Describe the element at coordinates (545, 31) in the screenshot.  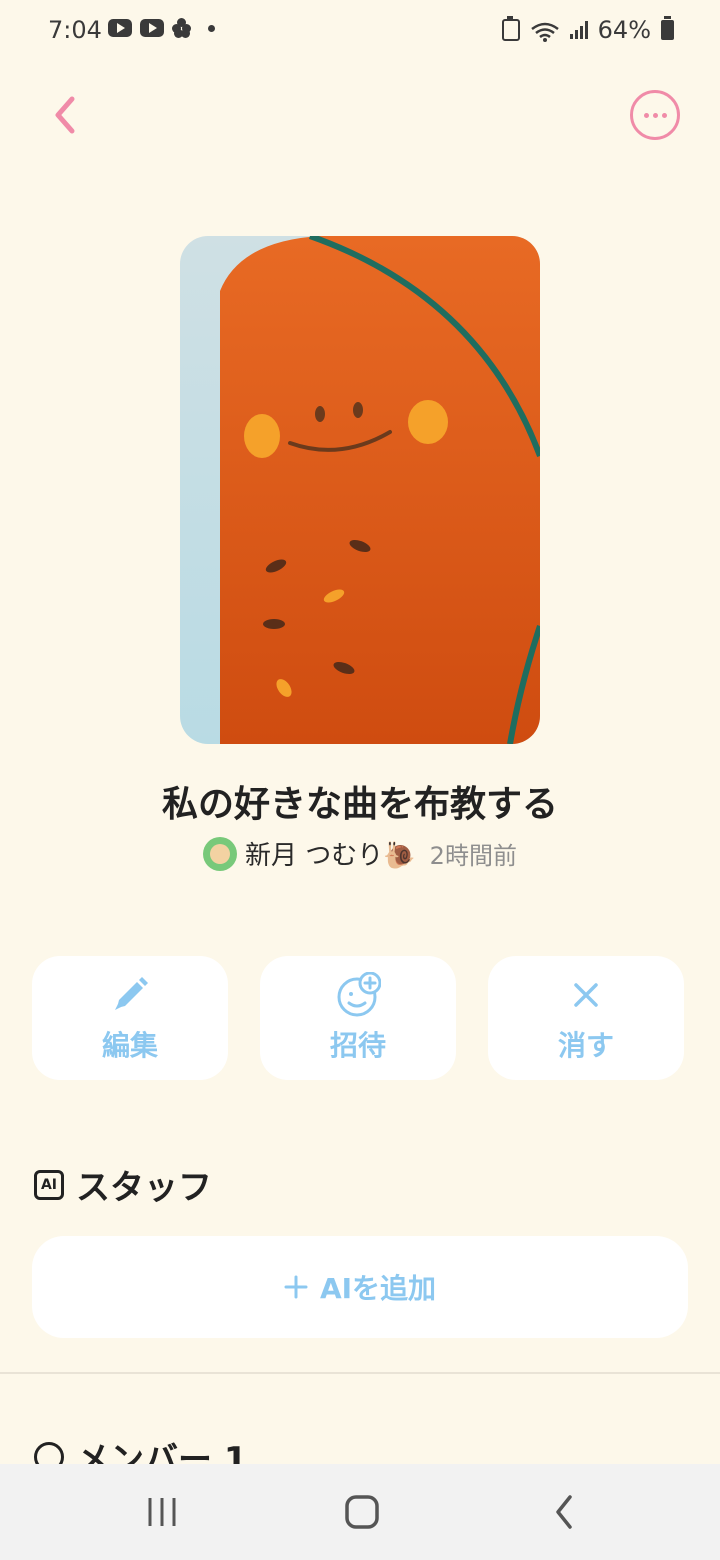
I see `wifi-icon` at that location.